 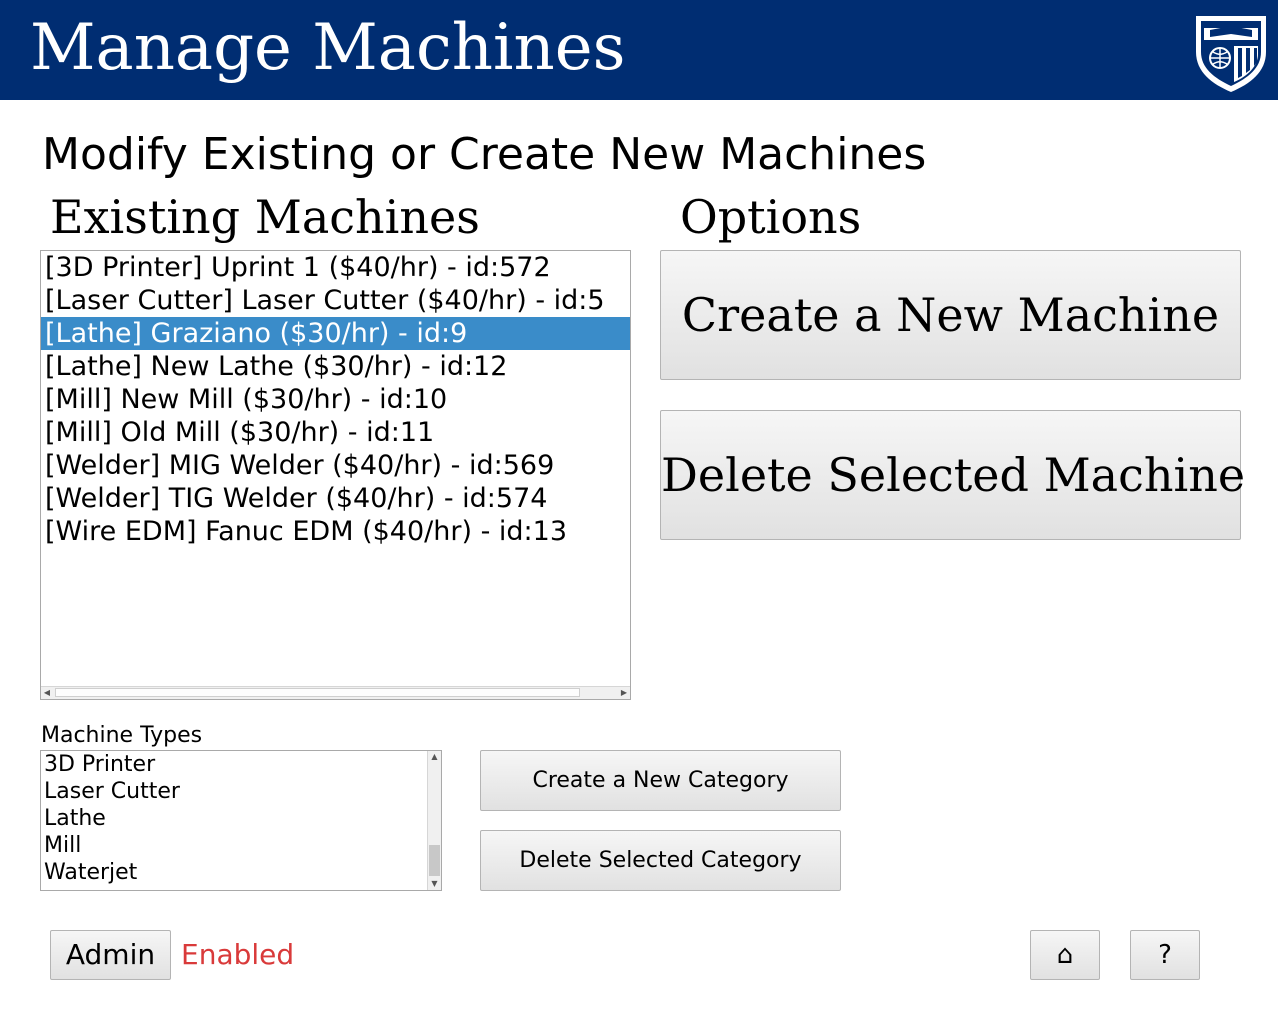 I want to click on admin-status-text: Enabled, so click(x=238, y=954).